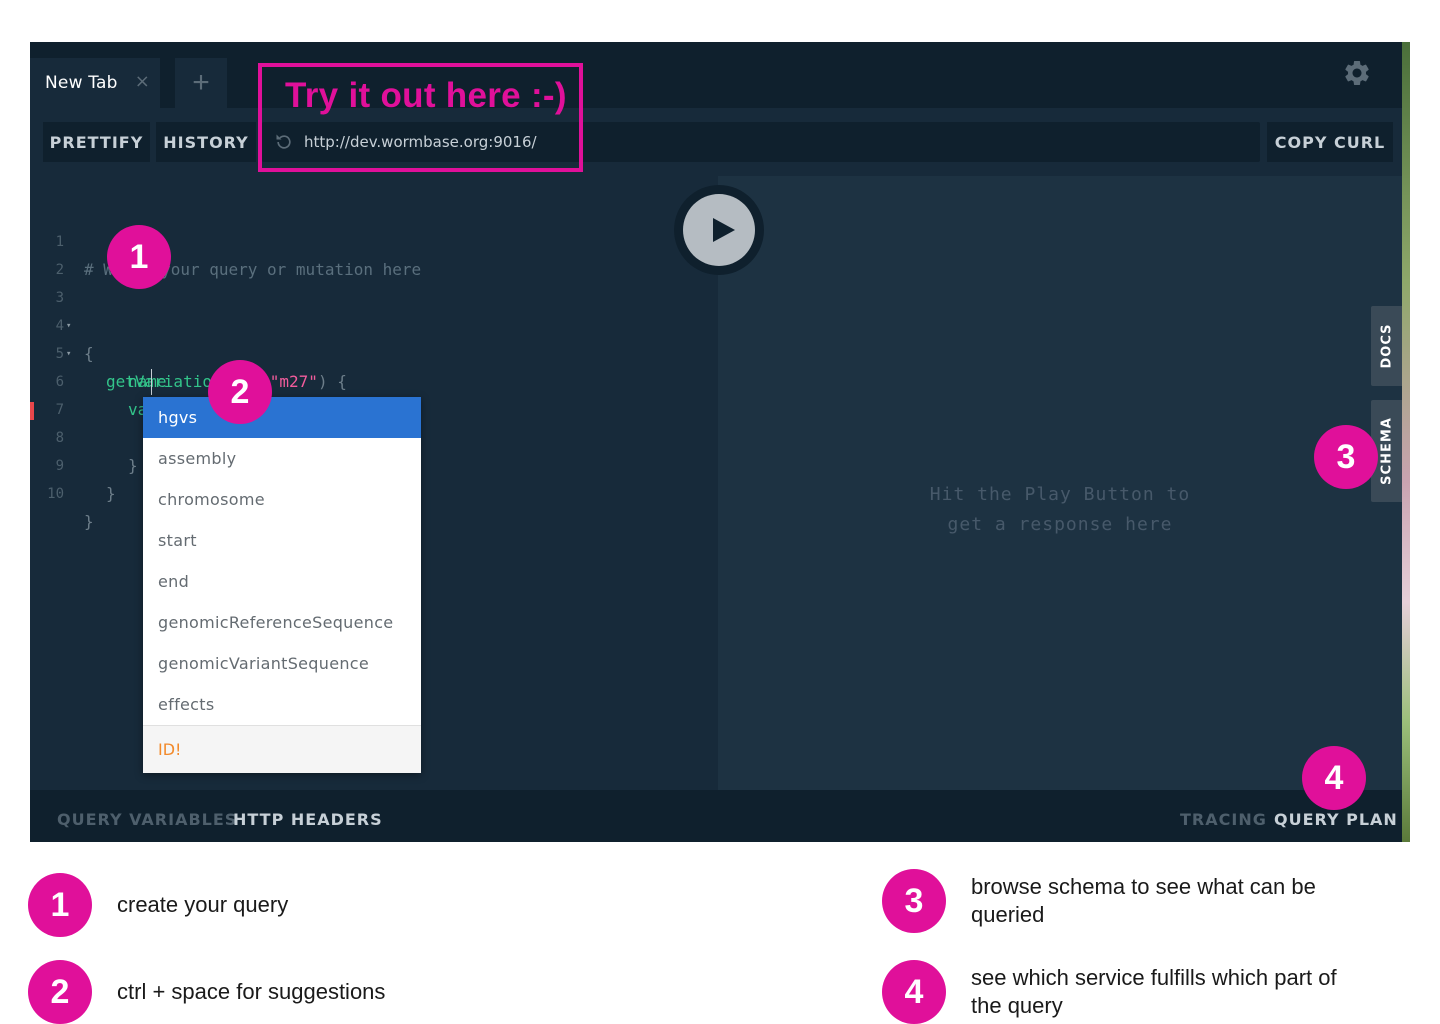 The image size is (1440, 1024). Describe the element at coordinates (188, 337) in the screenshot. I see `editor-line-4: 4 ▾ getVariation(id: "m27") {` at that location.